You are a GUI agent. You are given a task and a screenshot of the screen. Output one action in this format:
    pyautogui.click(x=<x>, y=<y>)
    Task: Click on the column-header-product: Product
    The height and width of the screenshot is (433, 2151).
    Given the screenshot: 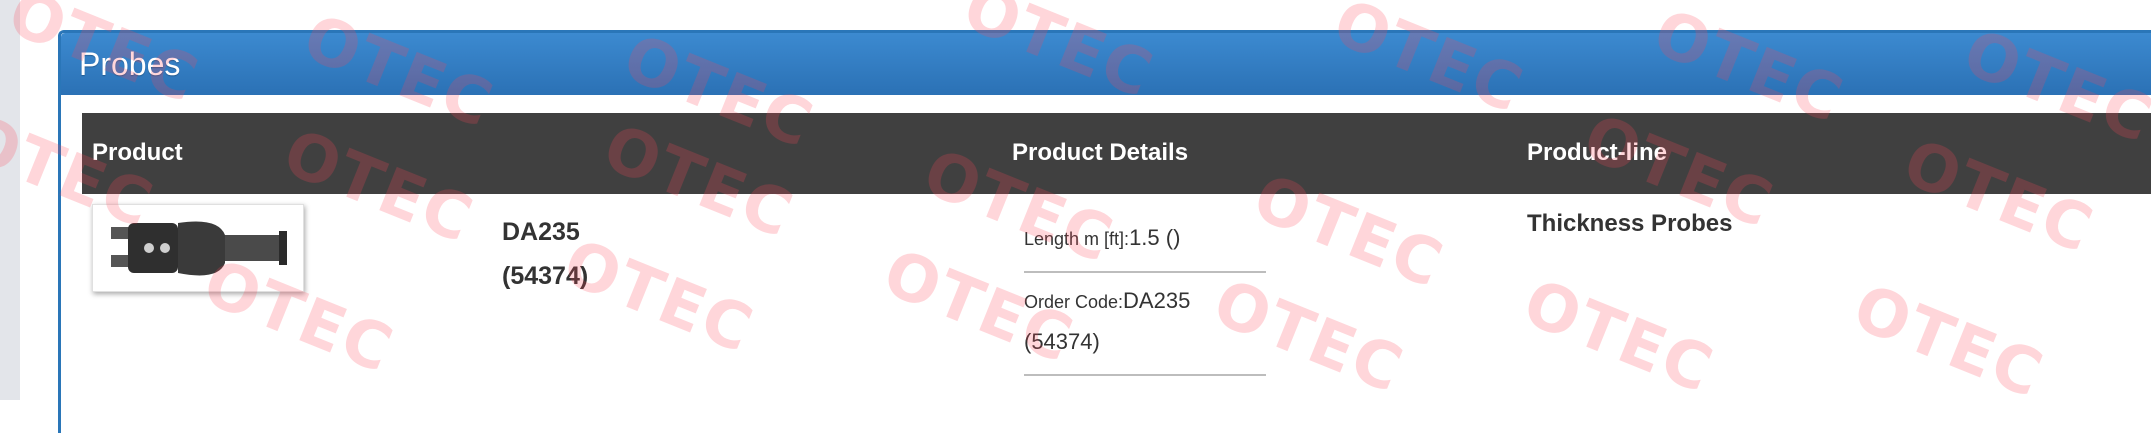 What is the action you would take?
    pyautogui.click(x=137, y=153)
    